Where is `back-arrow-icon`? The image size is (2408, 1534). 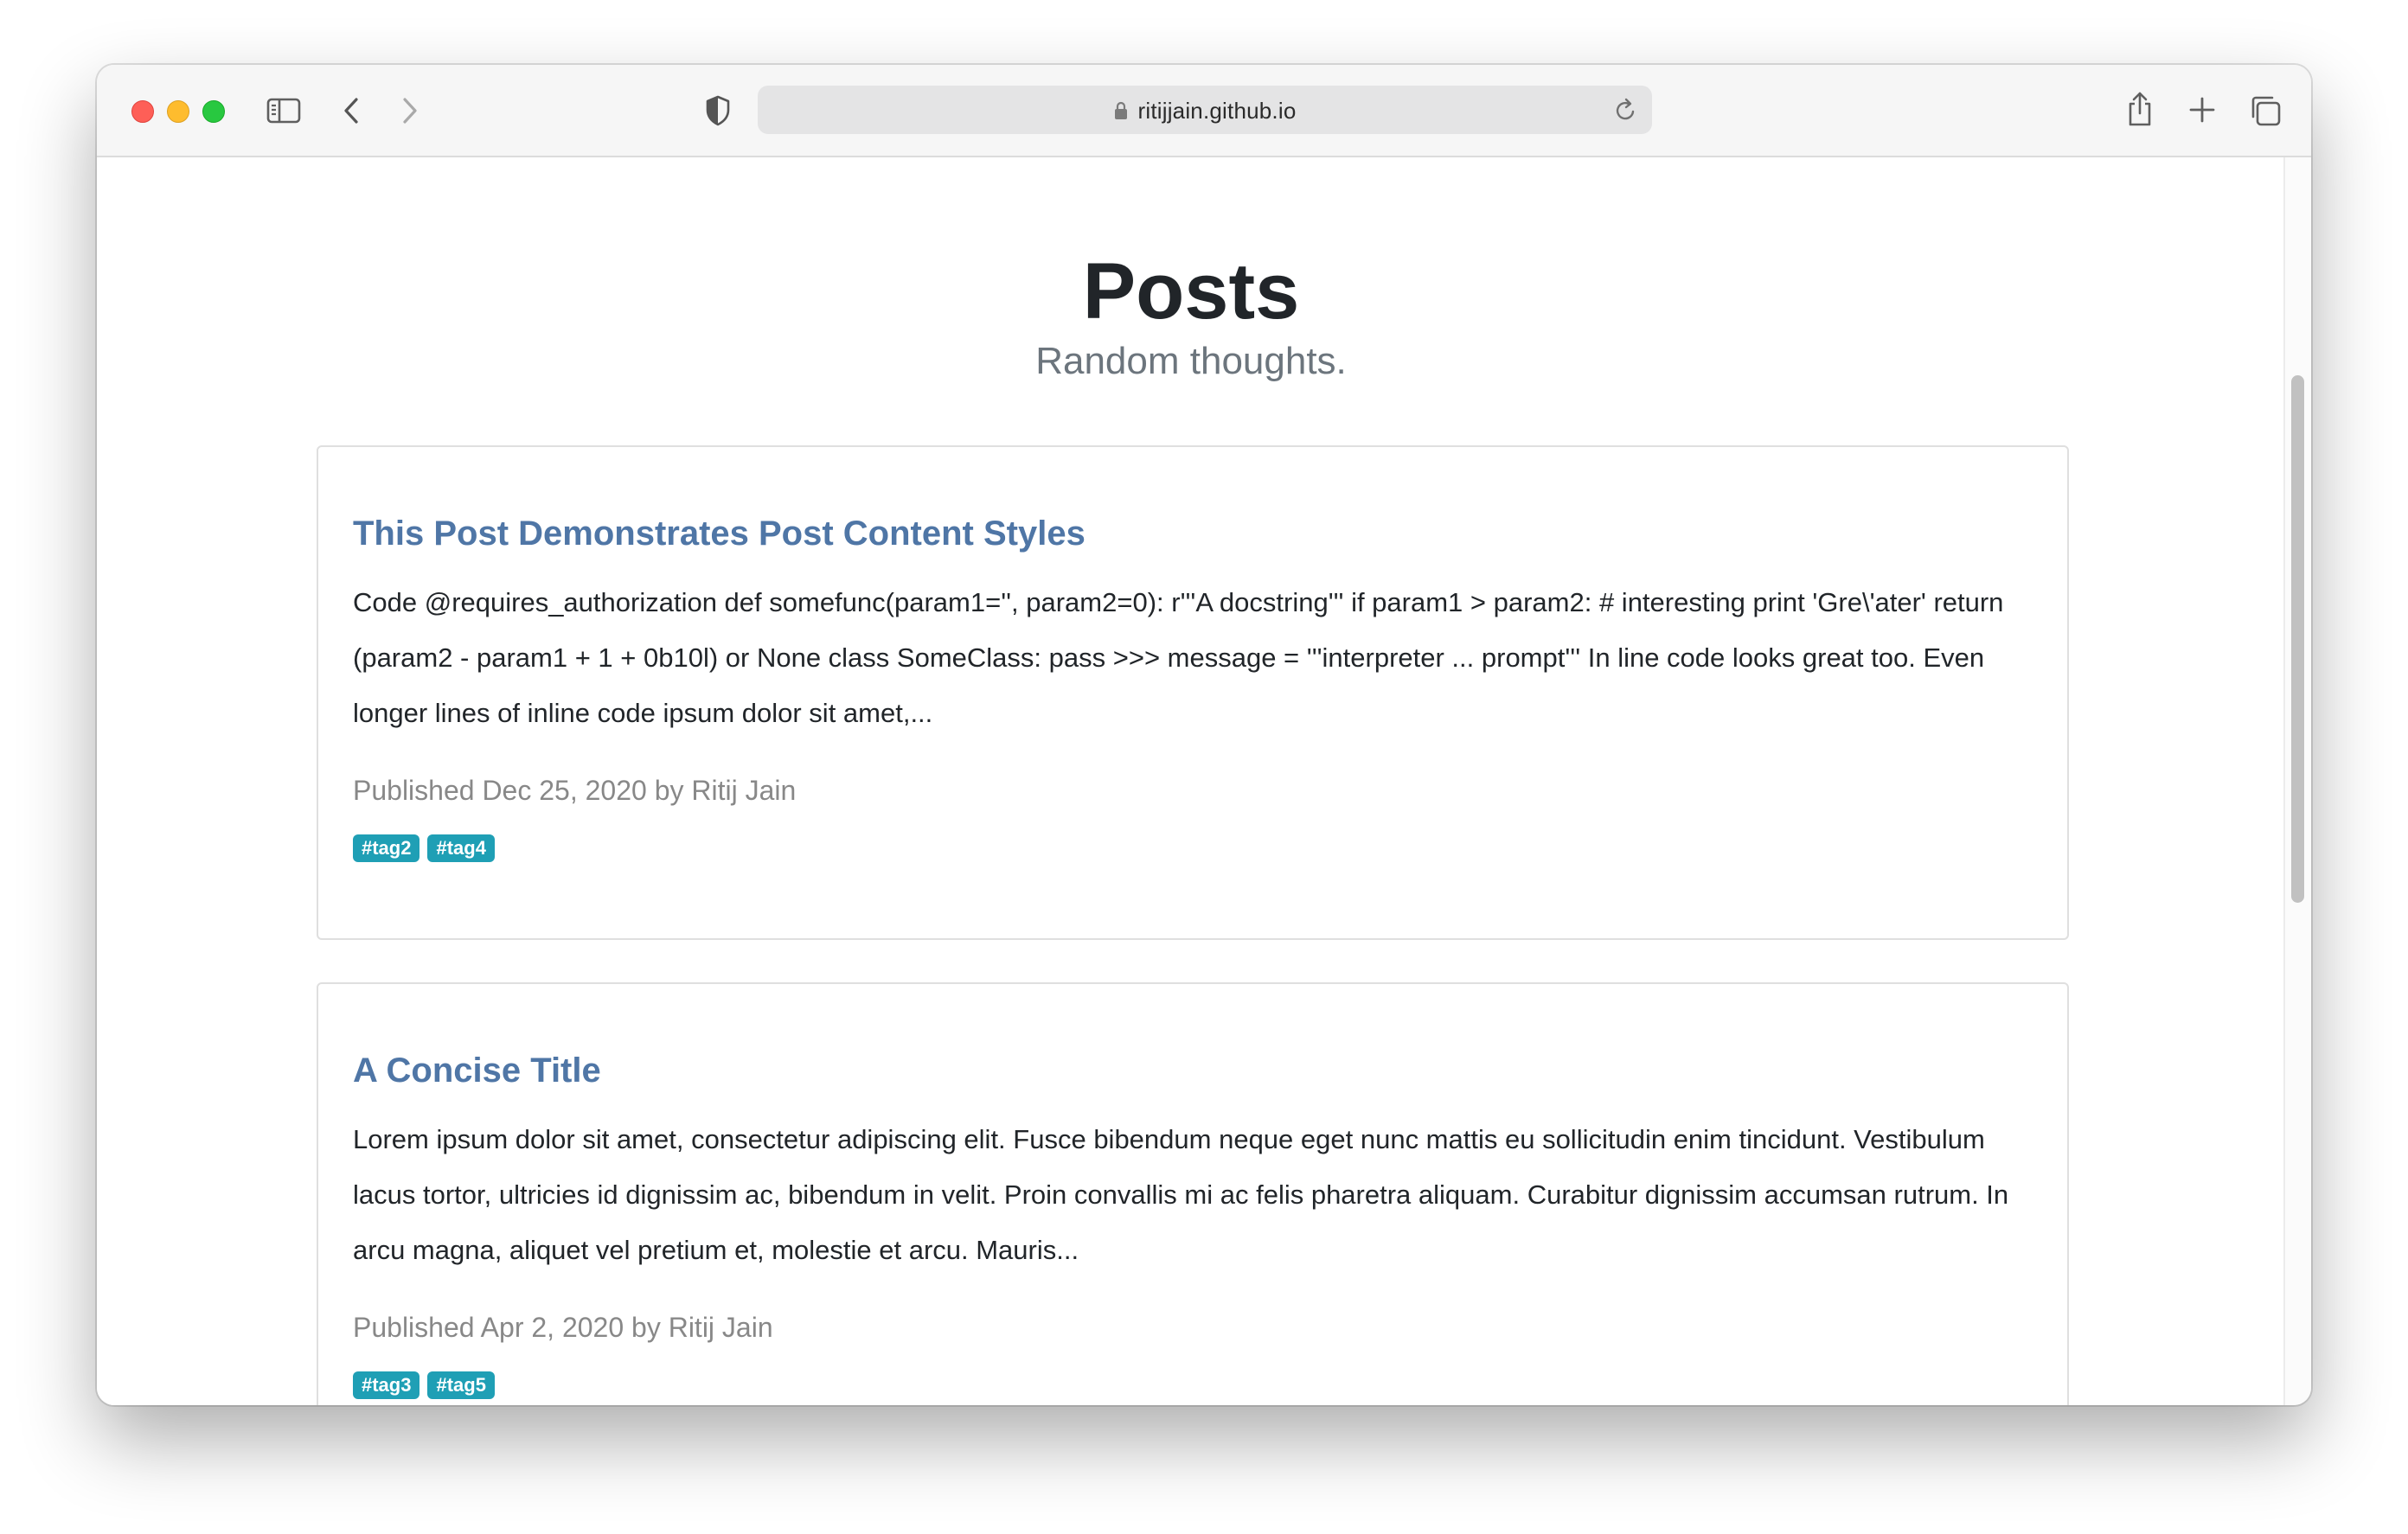
back-arrow-icon is located at coordinates (351, 113).